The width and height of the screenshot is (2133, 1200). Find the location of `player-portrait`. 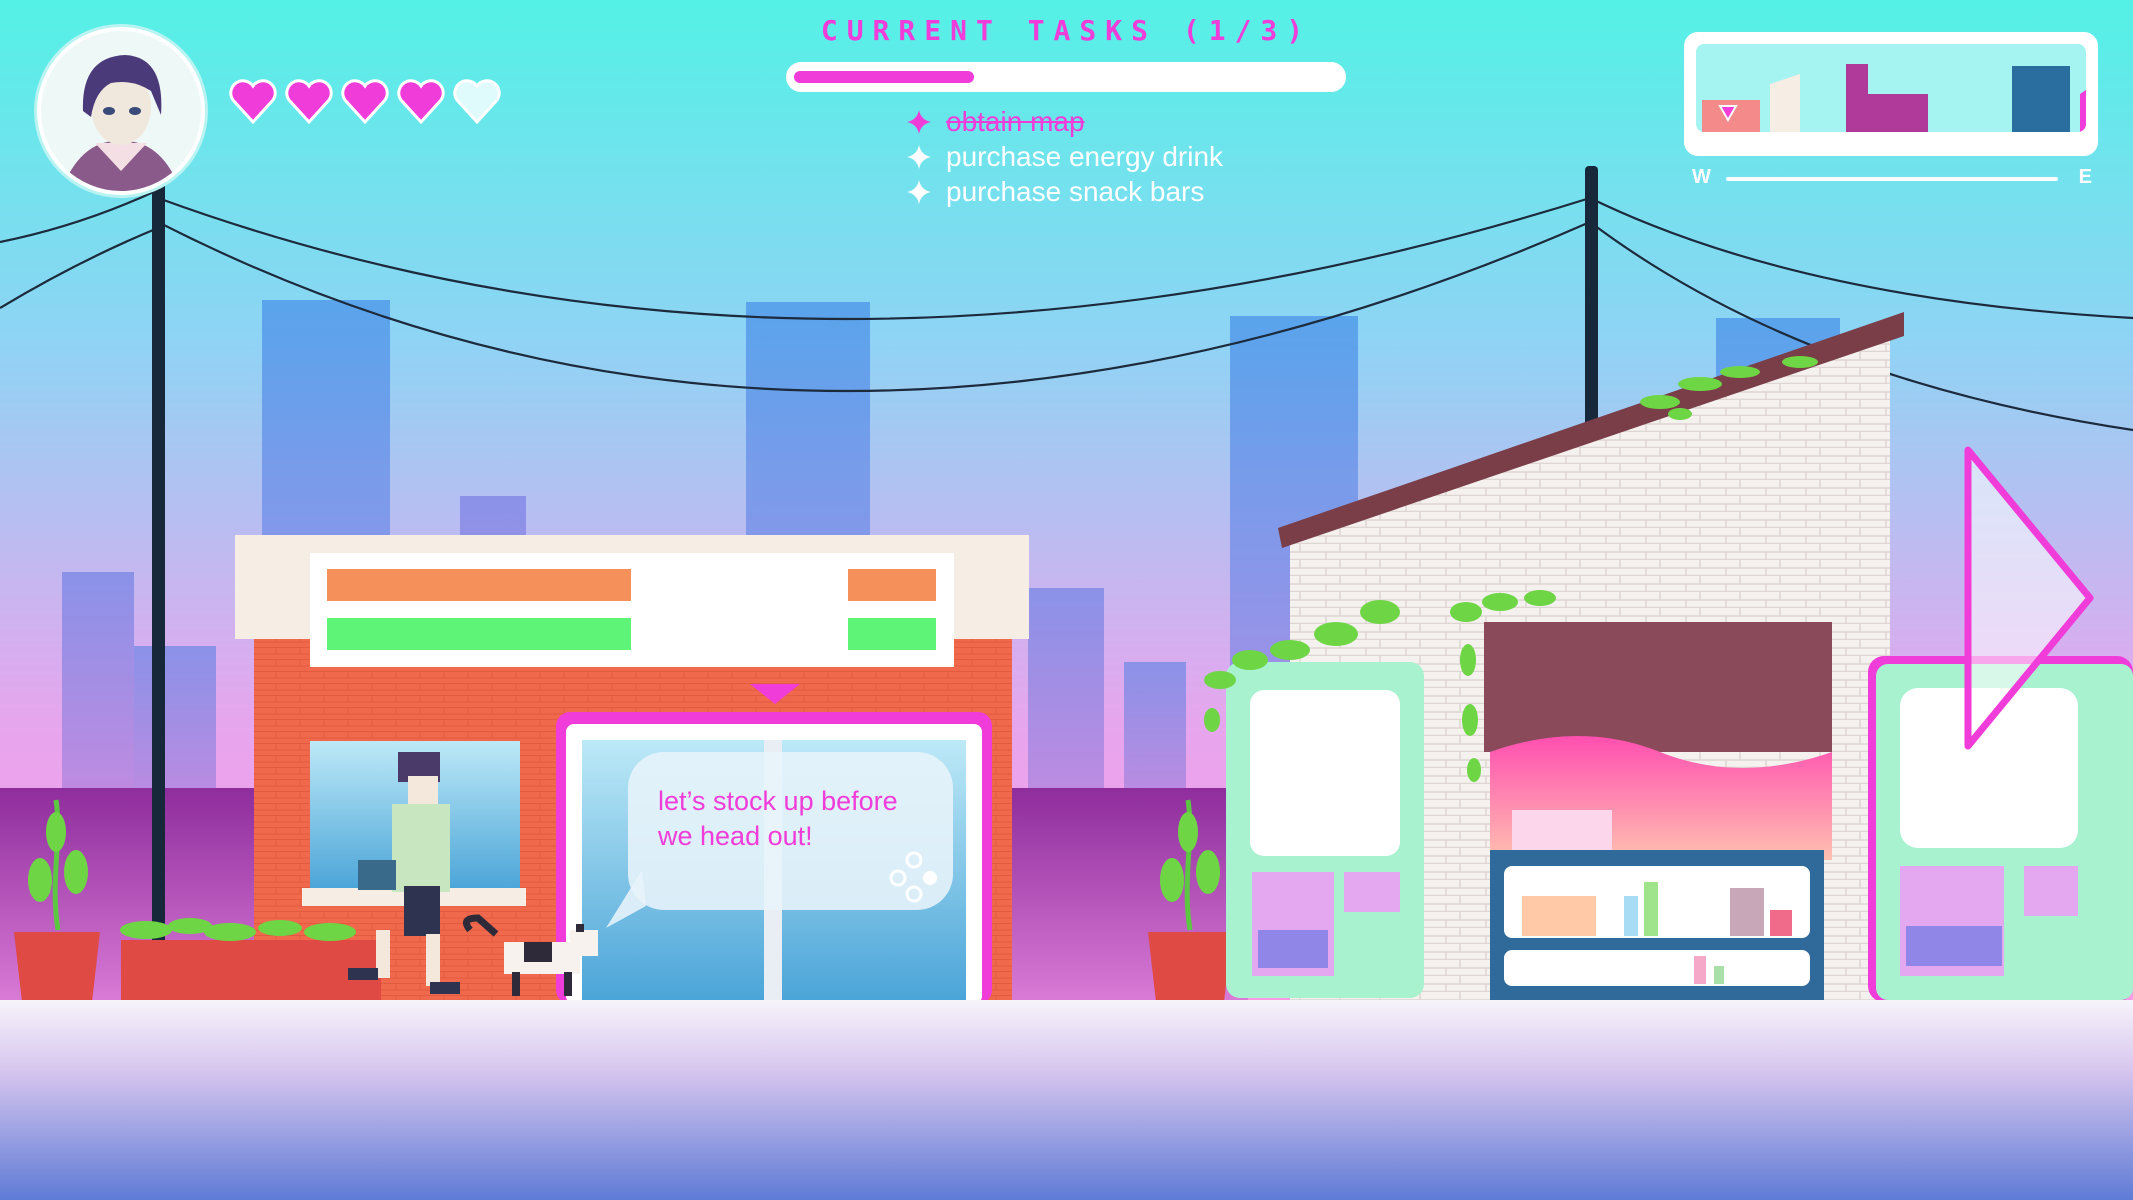

player-portrait is located at coordinates (121, 111).